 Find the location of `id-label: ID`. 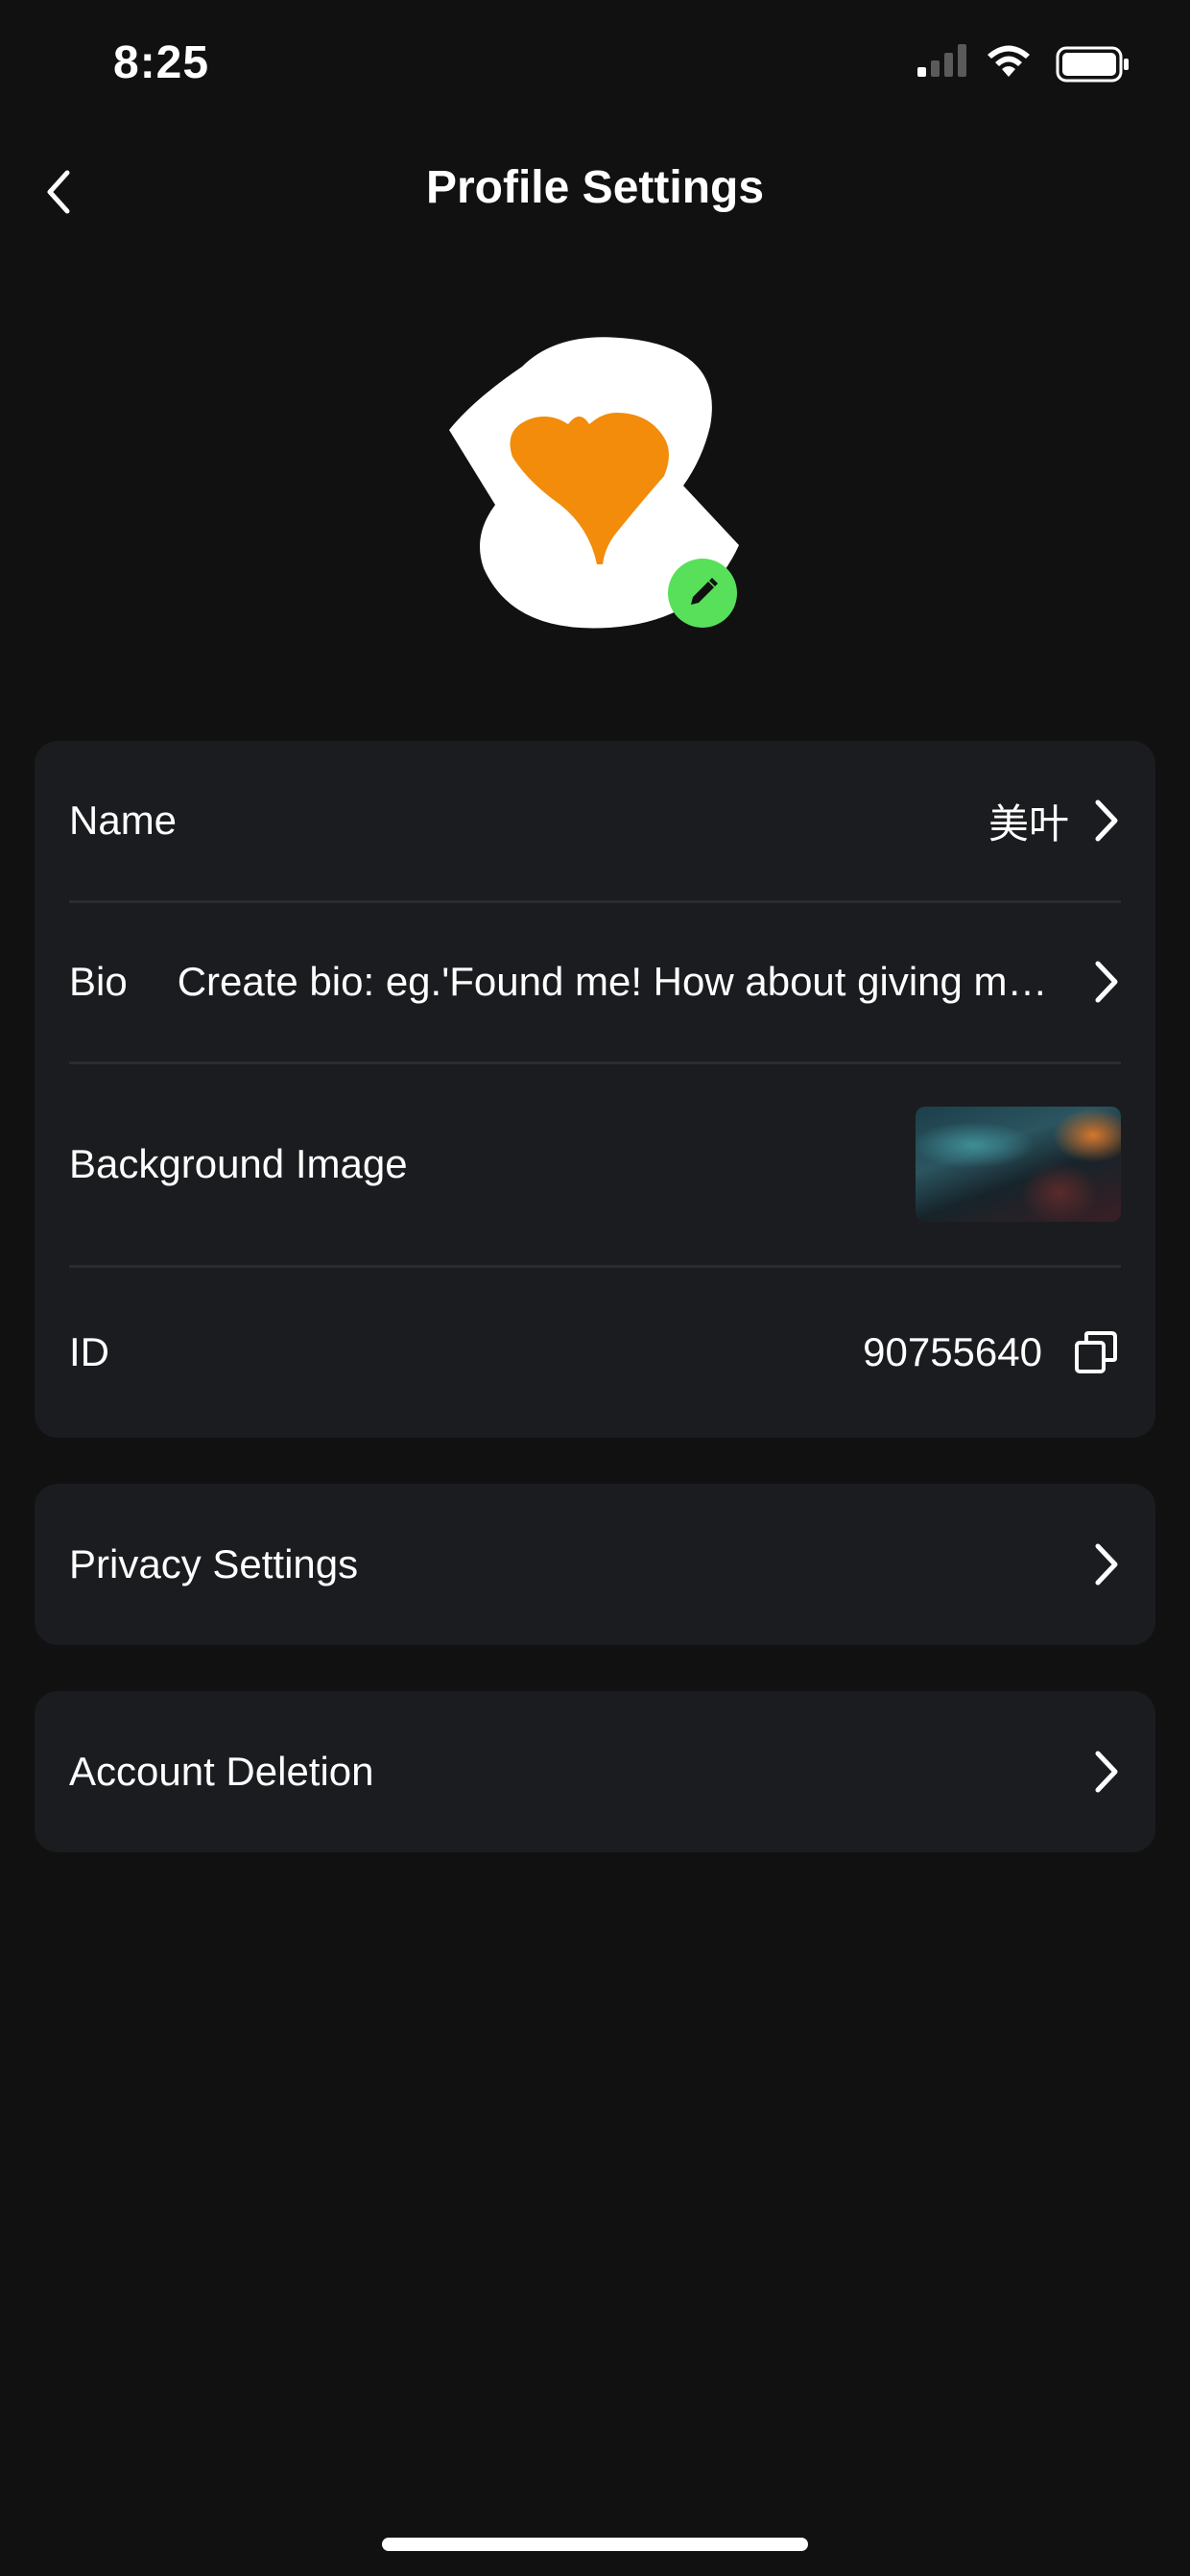

id-label: ID is located at coordinates (89, 1351).